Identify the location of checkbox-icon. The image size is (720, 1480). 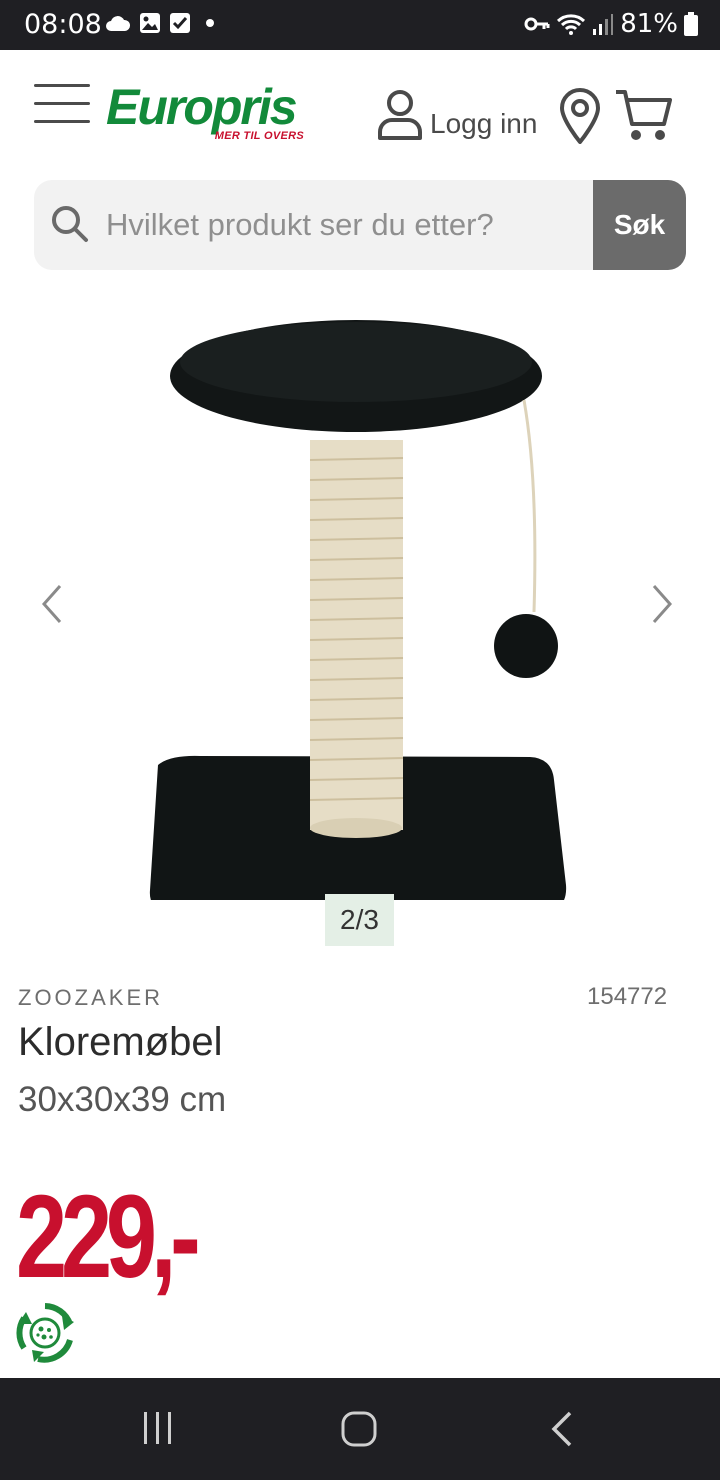
(180, 23).